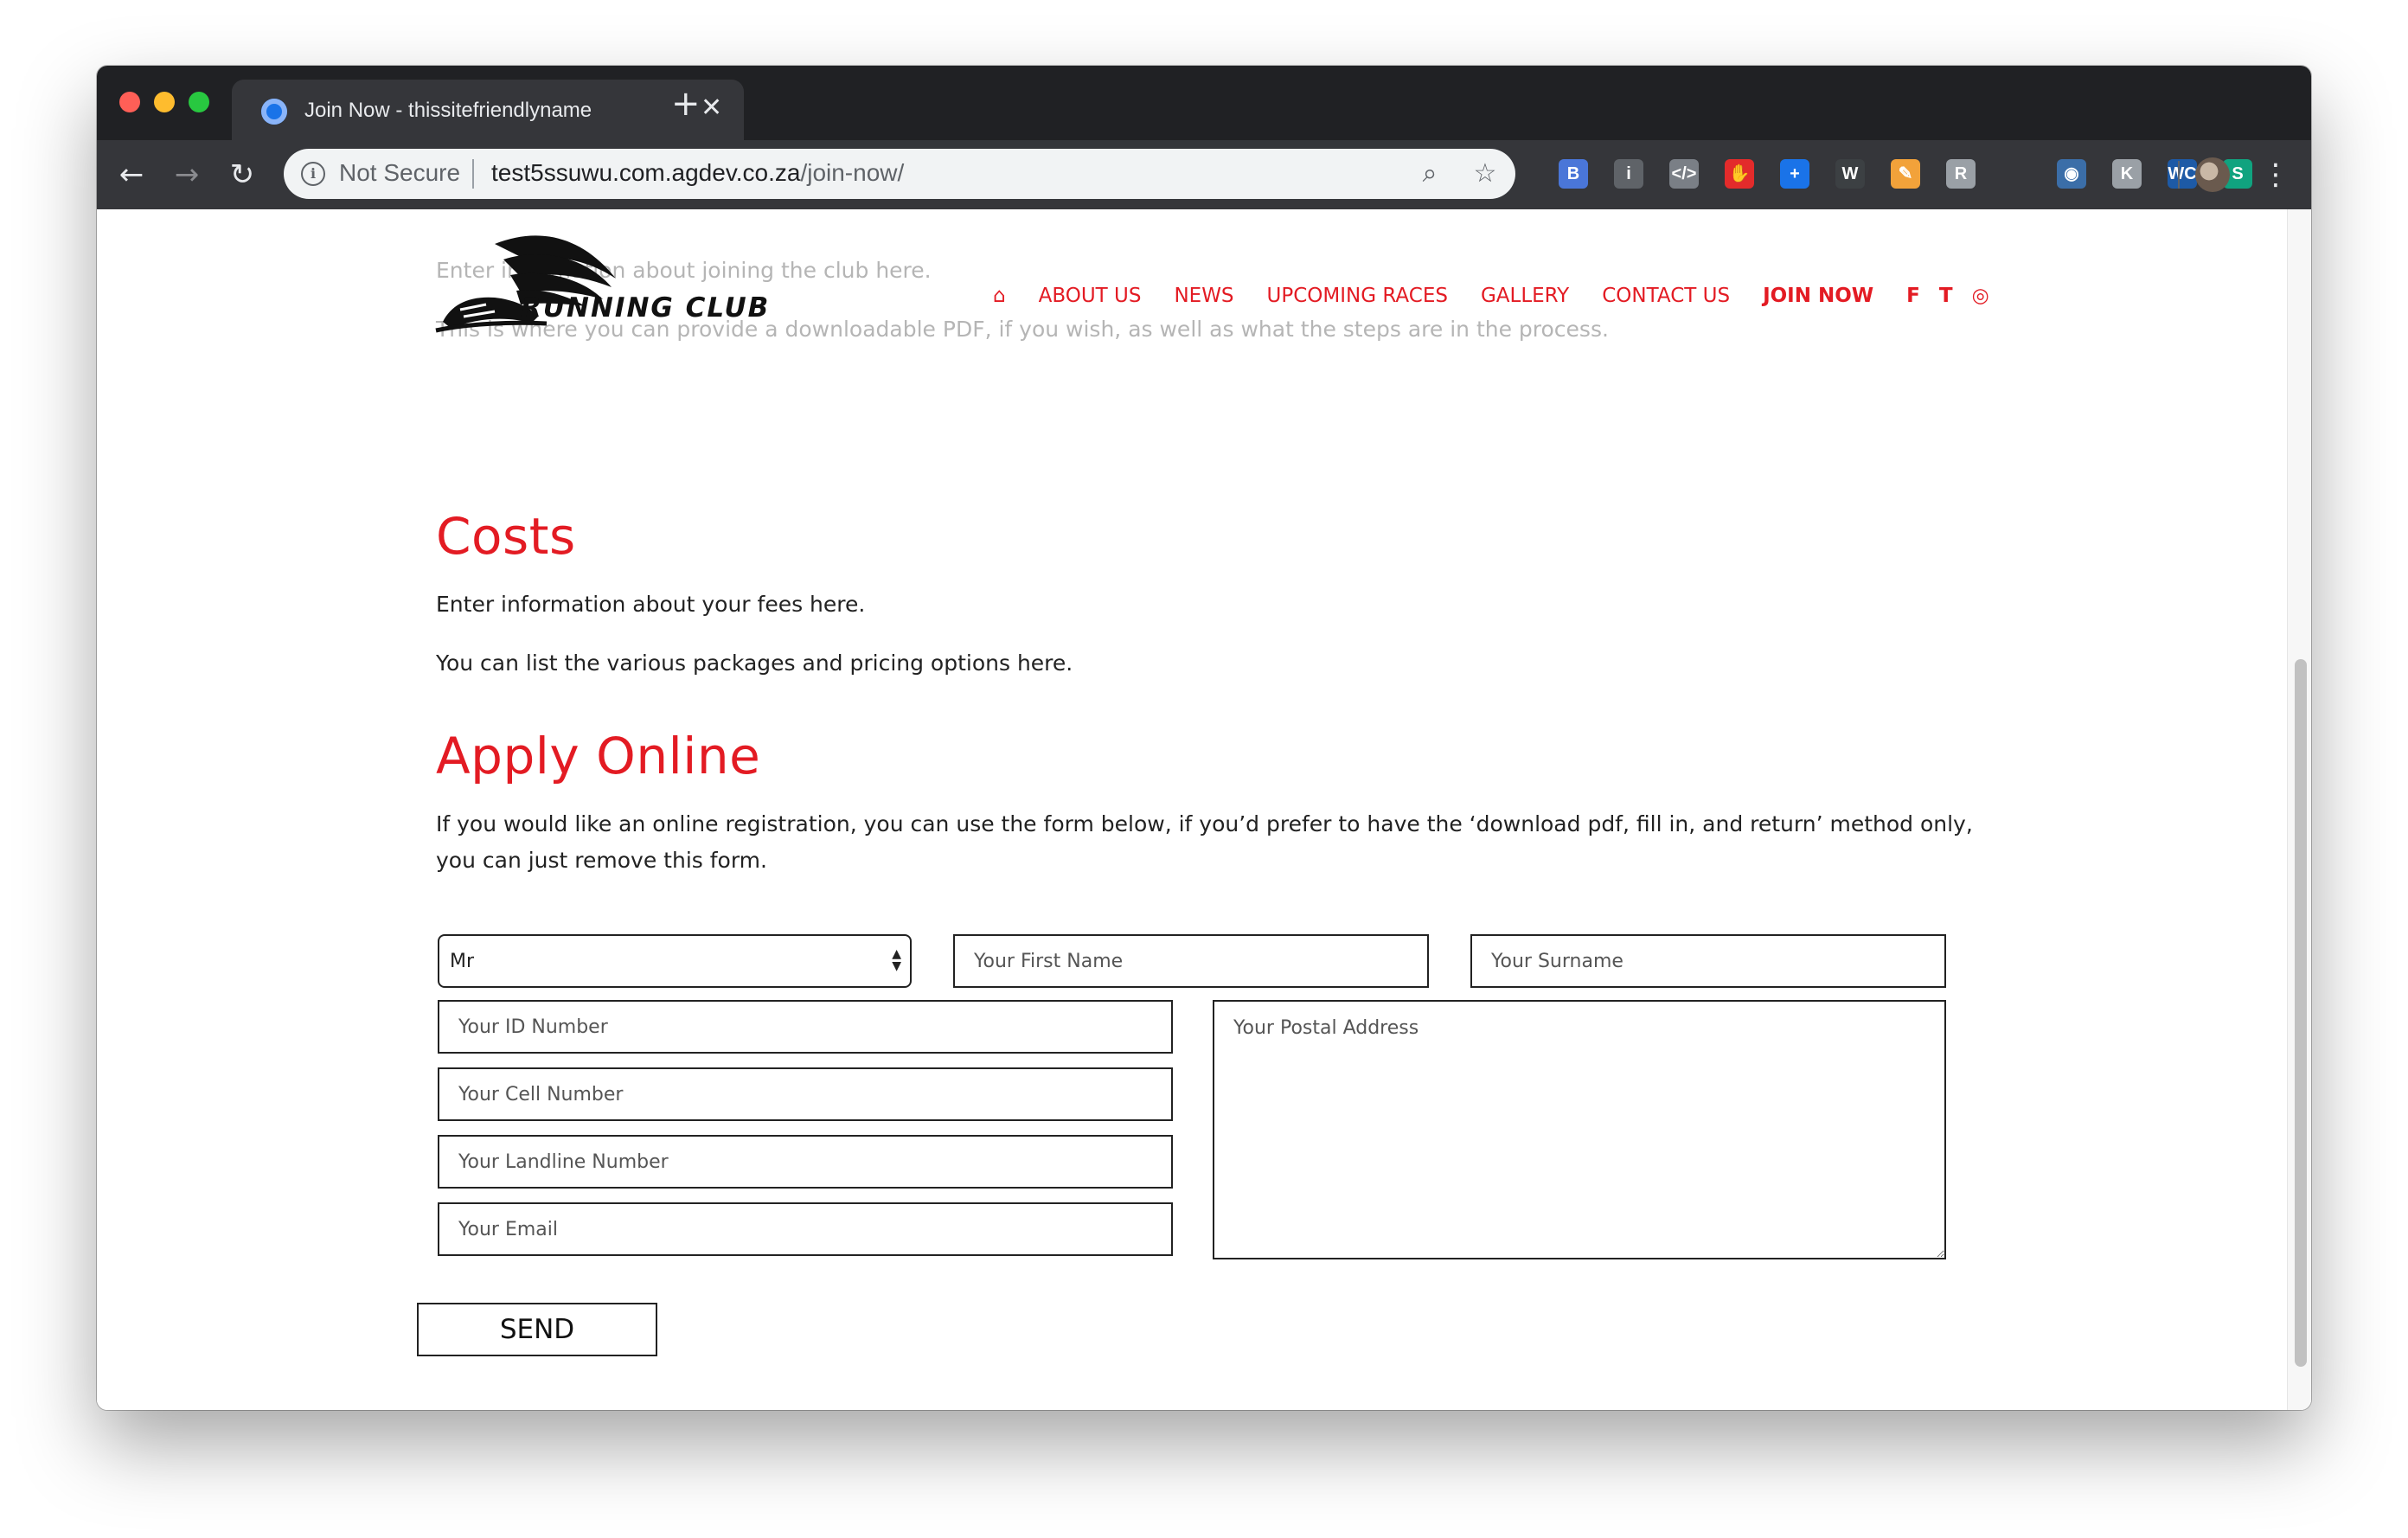  Describe the element at coordinates (805, 1229) in the screenshot. I see `email-input` at that location.